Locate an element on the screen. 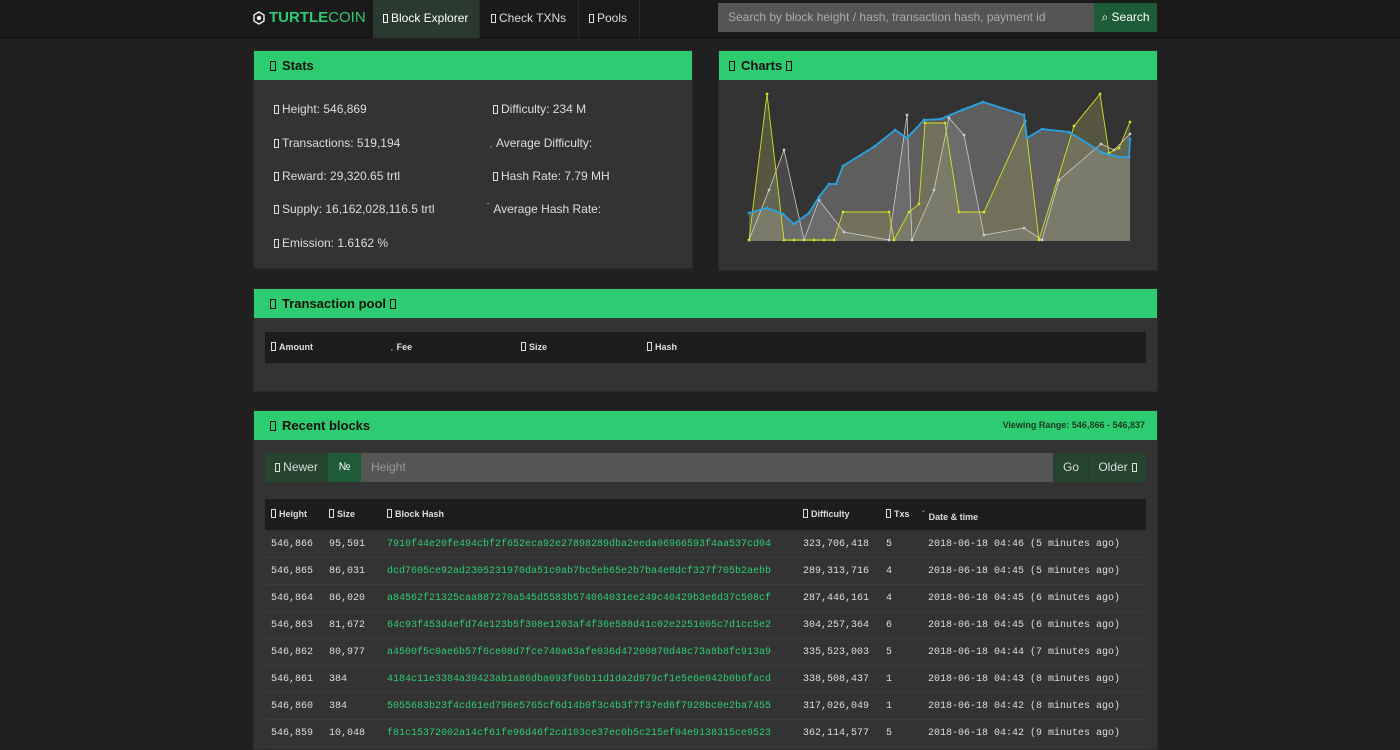 This screenshot has height=750, width=1400. cell-date: 2018-06-18 04:43 (8 minutes ago) is located at coordinates (1024, 679).